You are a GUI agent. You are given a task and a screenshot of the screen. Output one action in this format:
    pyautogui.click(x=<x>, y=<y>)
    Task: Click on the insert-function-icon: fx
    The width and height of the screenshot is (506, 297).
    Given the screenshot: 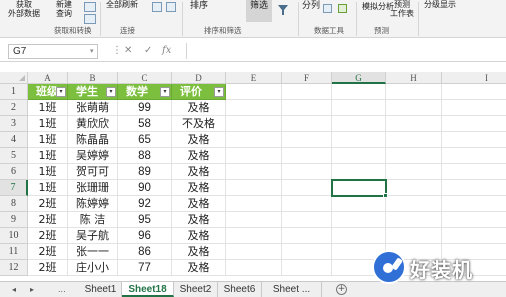 What is the action you would take?
    pyautogui.click(x=166, y=51)
    